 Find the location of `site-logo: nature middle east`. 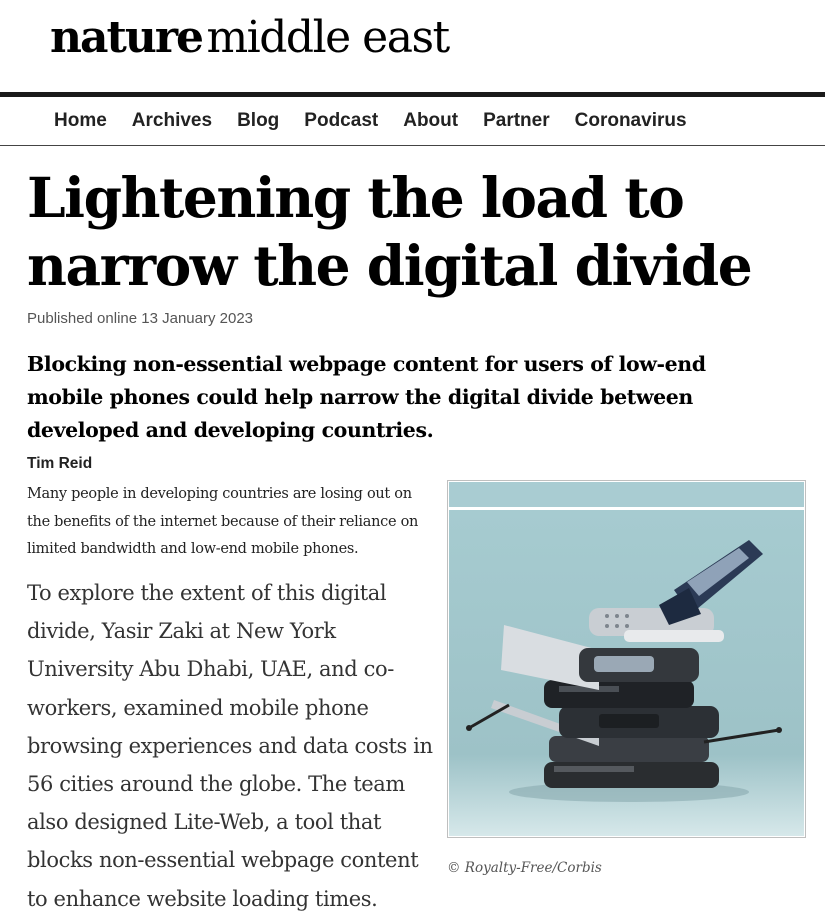

site-logo: nature middle east is located at coordinates (250, 42).